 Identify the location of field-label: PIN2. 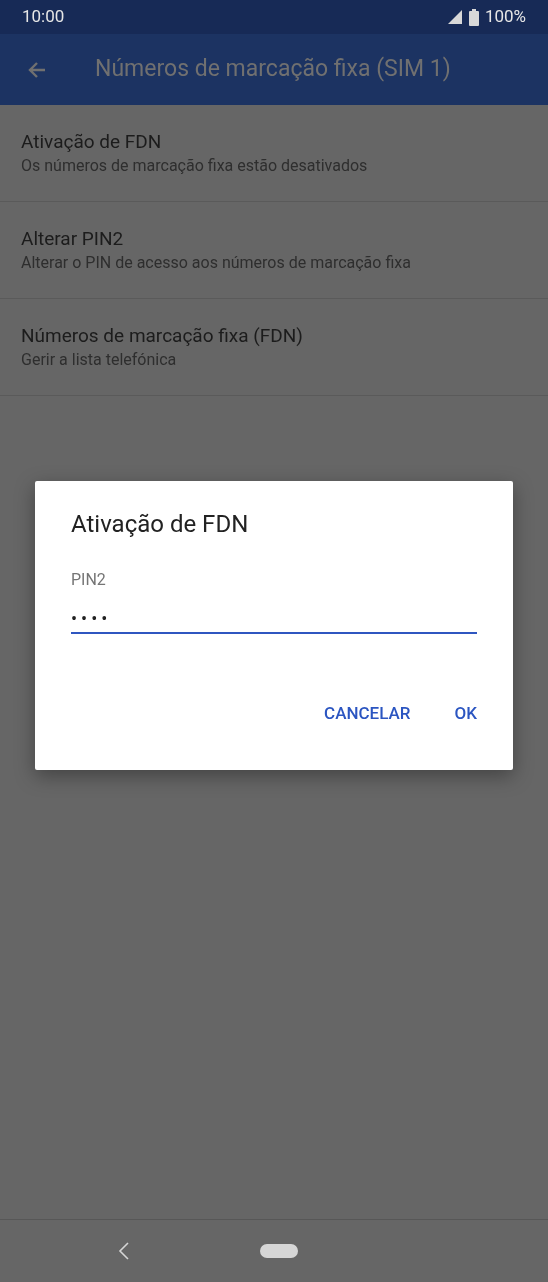
(89, 580).